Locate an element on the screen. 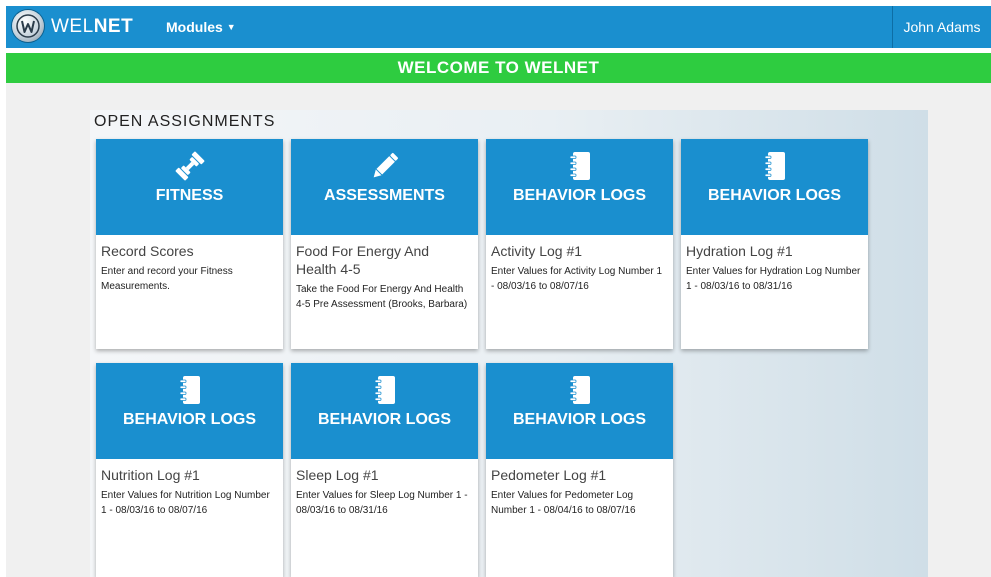  card-header: ASSESSMENTS is located at coordinates (384, 187).